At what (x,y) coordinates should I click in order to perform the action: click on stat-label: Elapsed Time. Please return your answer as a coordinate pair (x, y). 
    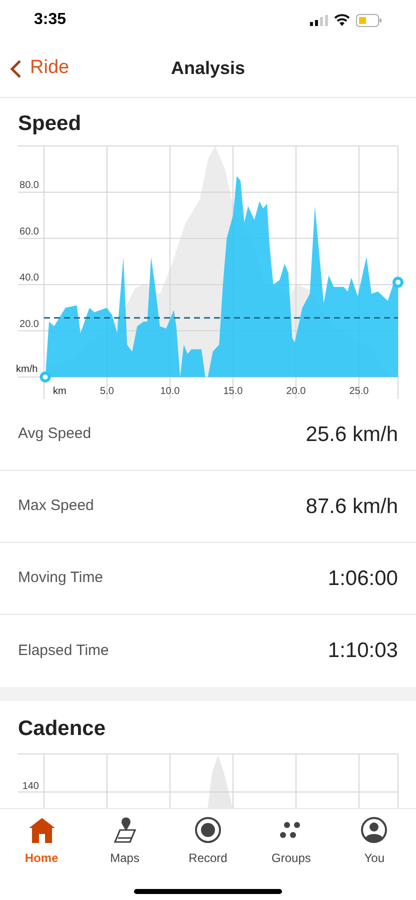
    Looking at the image, I should click on (63, 650).